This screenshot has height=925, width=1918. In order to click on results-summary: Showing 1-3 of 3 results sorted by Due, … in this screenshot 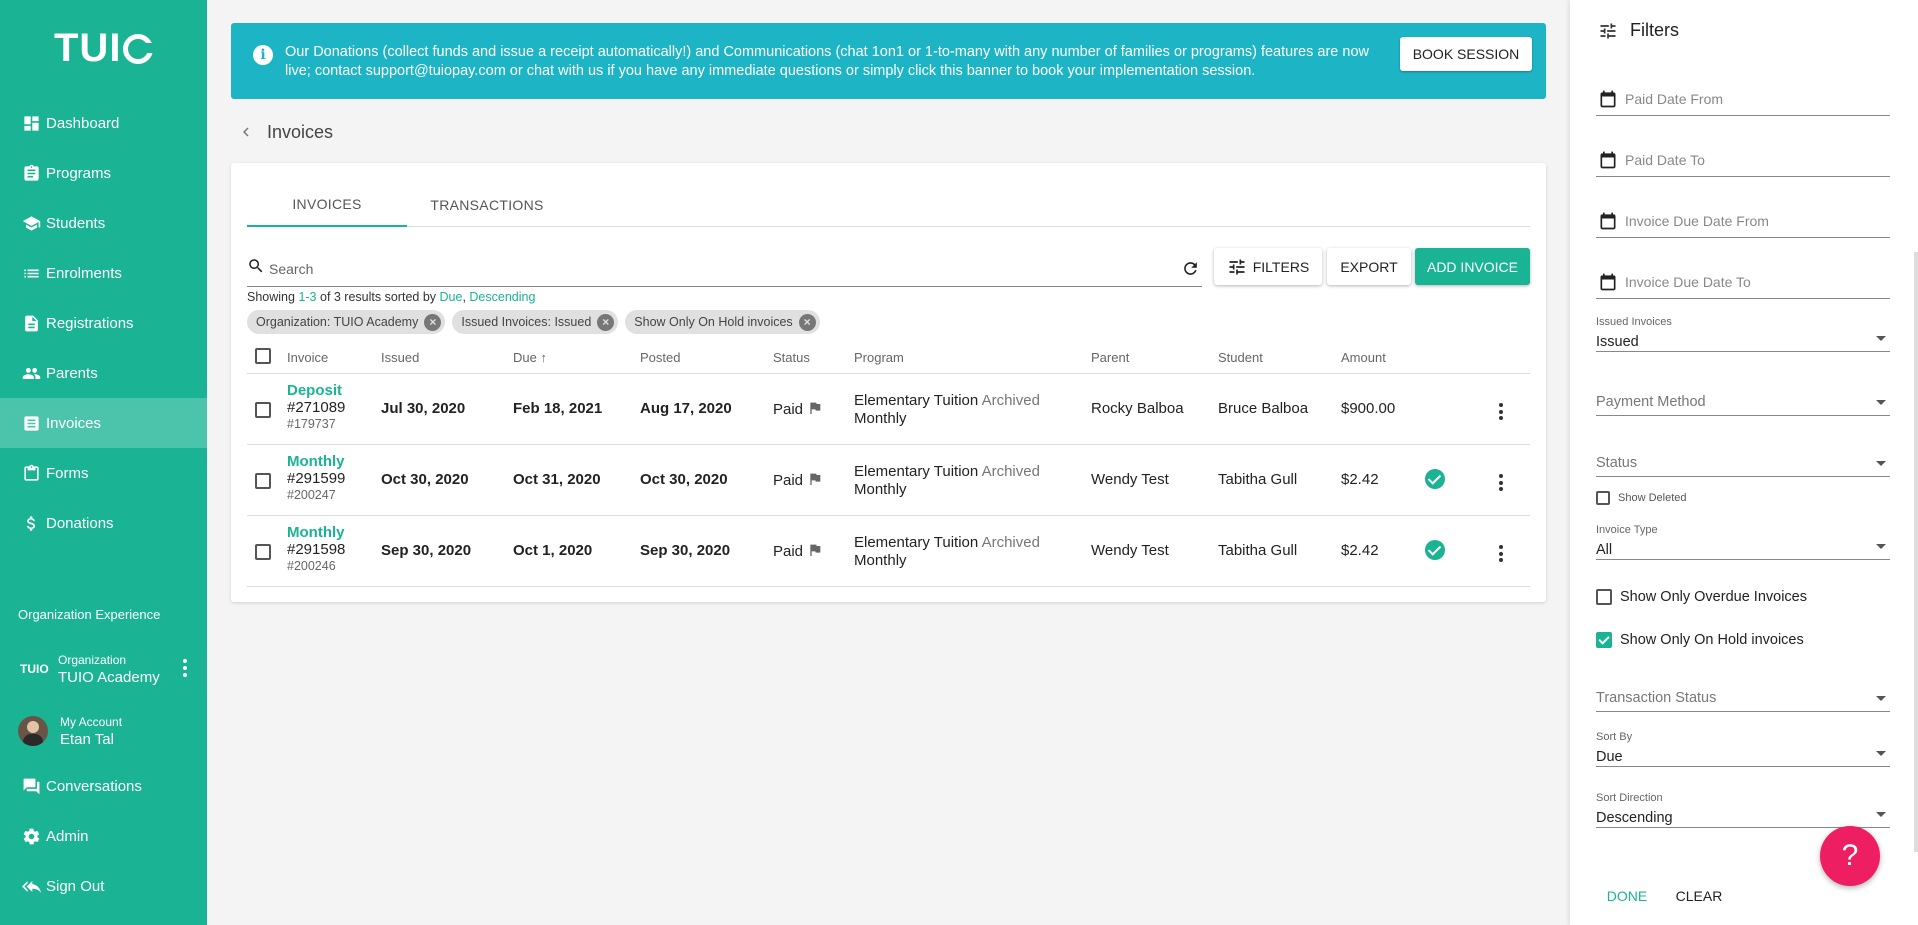, I will do `click(391, 297)`.